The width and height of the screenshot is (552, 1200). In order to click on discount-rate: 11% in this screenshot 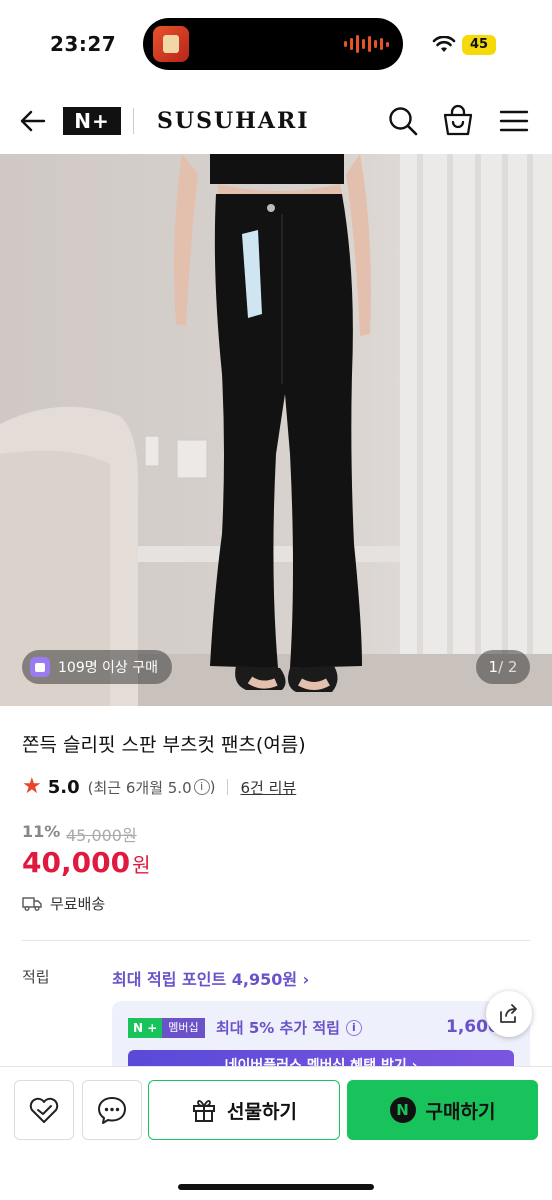, I will do `click(41, 831)`.